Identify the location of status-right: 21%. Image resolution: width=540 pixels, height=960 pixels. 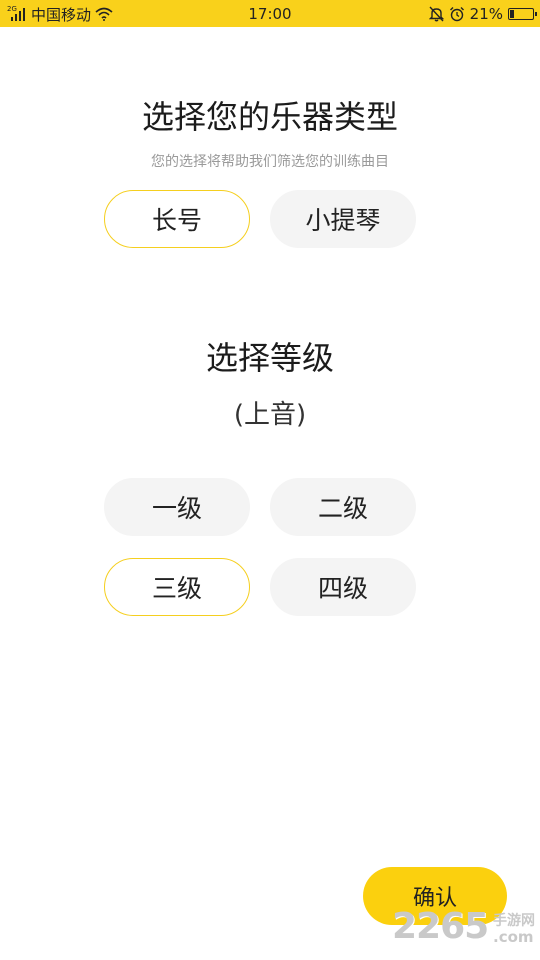
(482, 14).